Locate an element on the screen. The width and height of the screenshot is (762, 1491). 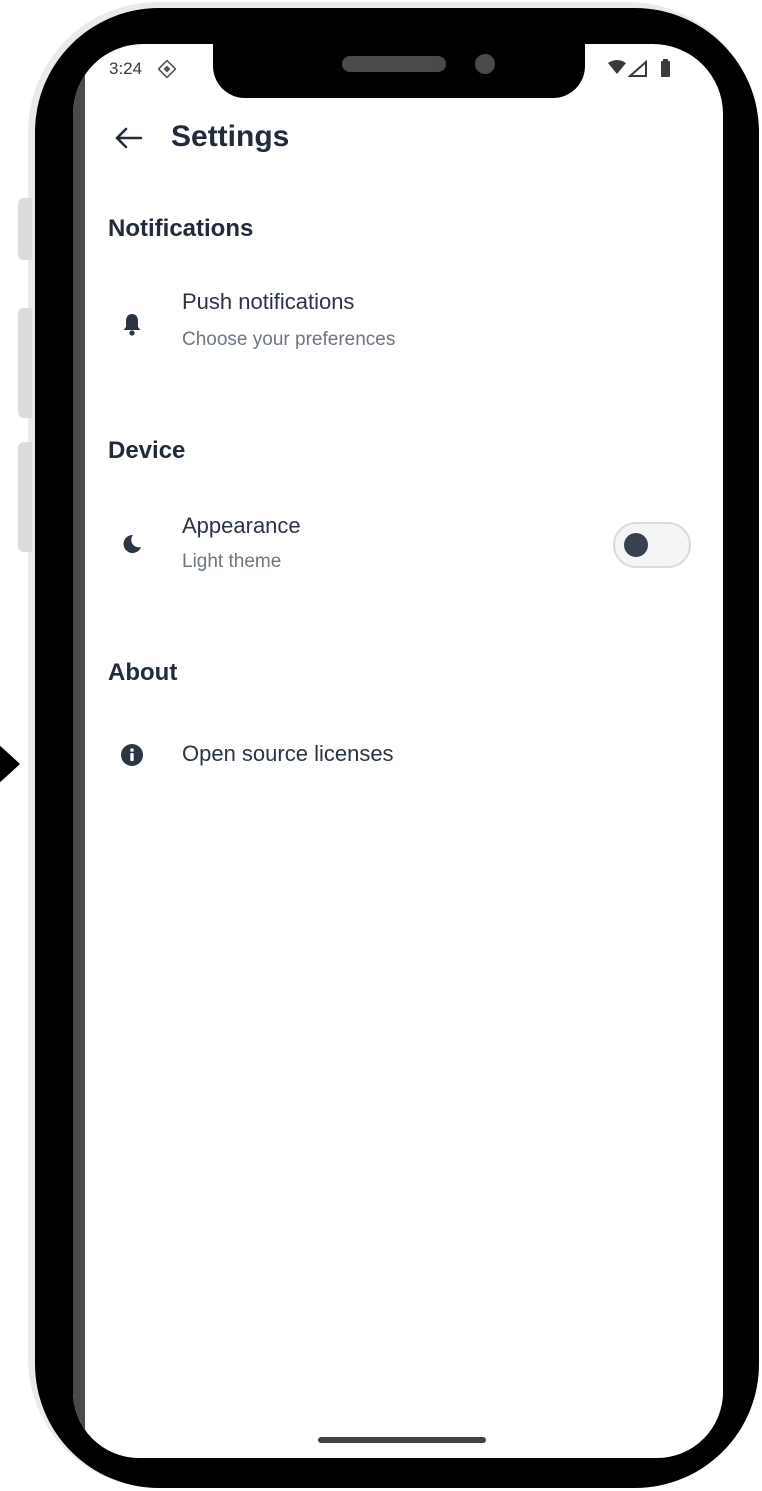
setting-title-appearance: Appearance is located at coordinates (241, 525).